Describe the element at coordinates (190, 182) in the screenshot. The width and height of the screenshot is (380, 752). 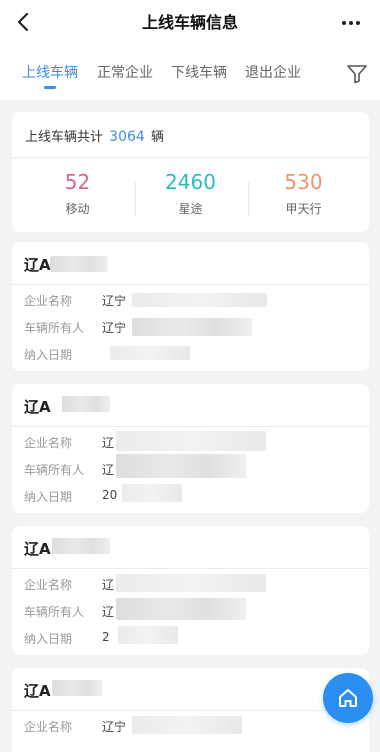
I see `stat-xingtu-value: 2460` at that location.